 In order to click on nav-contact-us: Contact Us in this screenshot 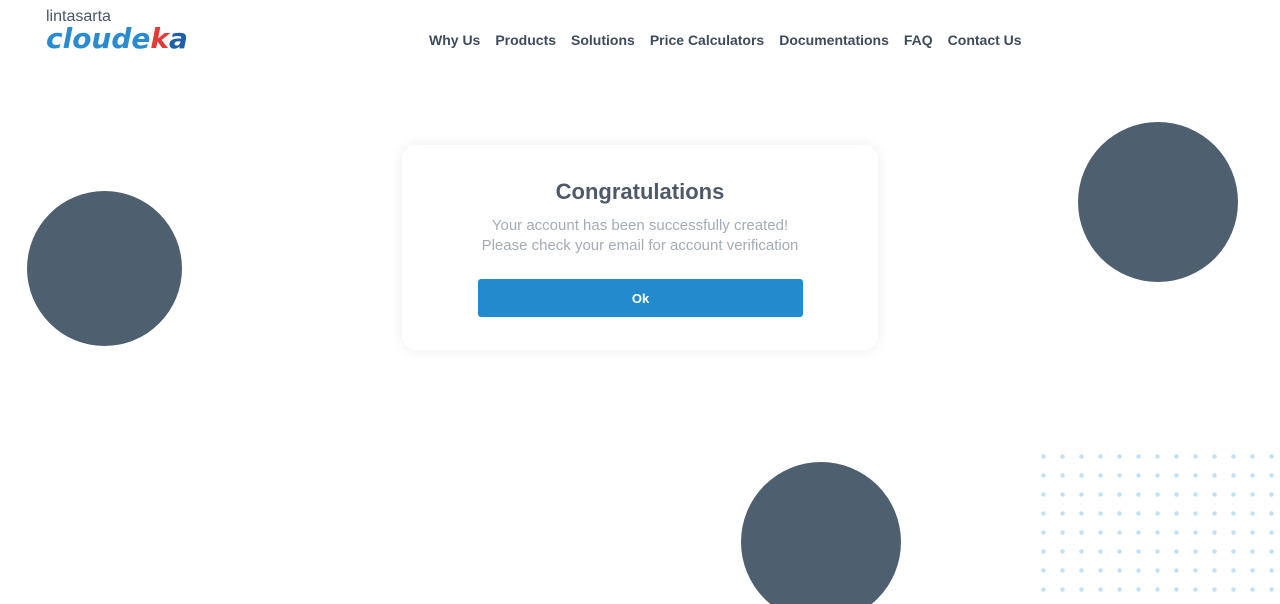, I will do `click(985, 40)`.